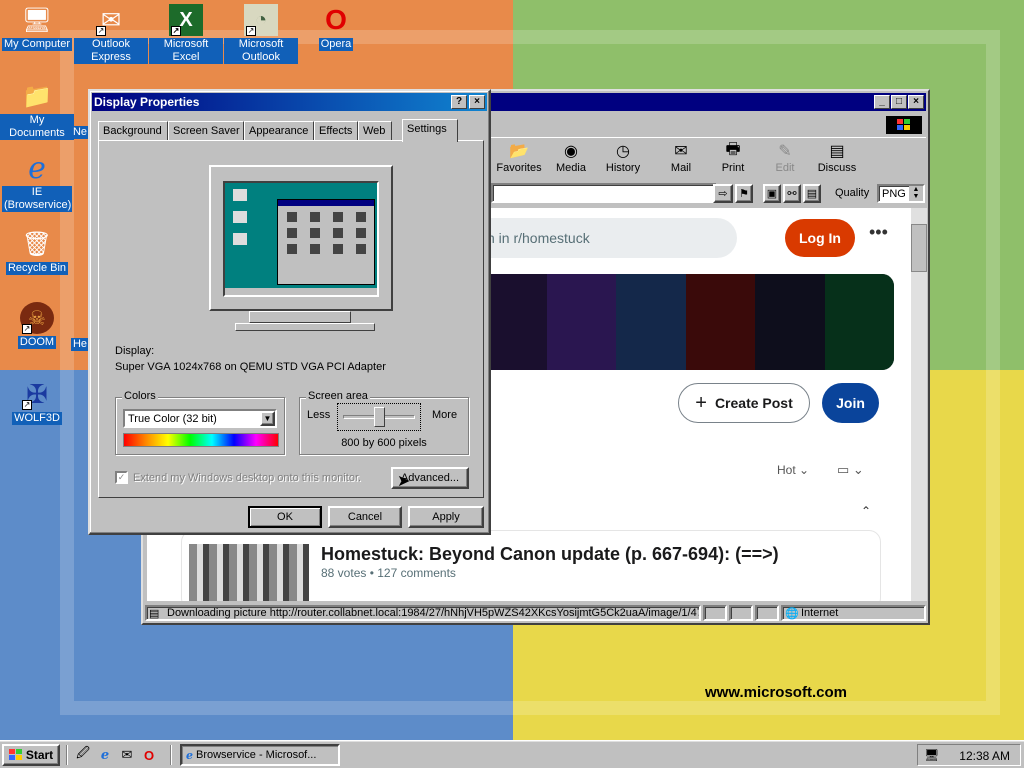 The image size is (1024, 768). What do you see at coordinates (121, 477) in the screenshot?
I see `extend-desktop-checkbox: ✓` at bounding box center [121, 477].